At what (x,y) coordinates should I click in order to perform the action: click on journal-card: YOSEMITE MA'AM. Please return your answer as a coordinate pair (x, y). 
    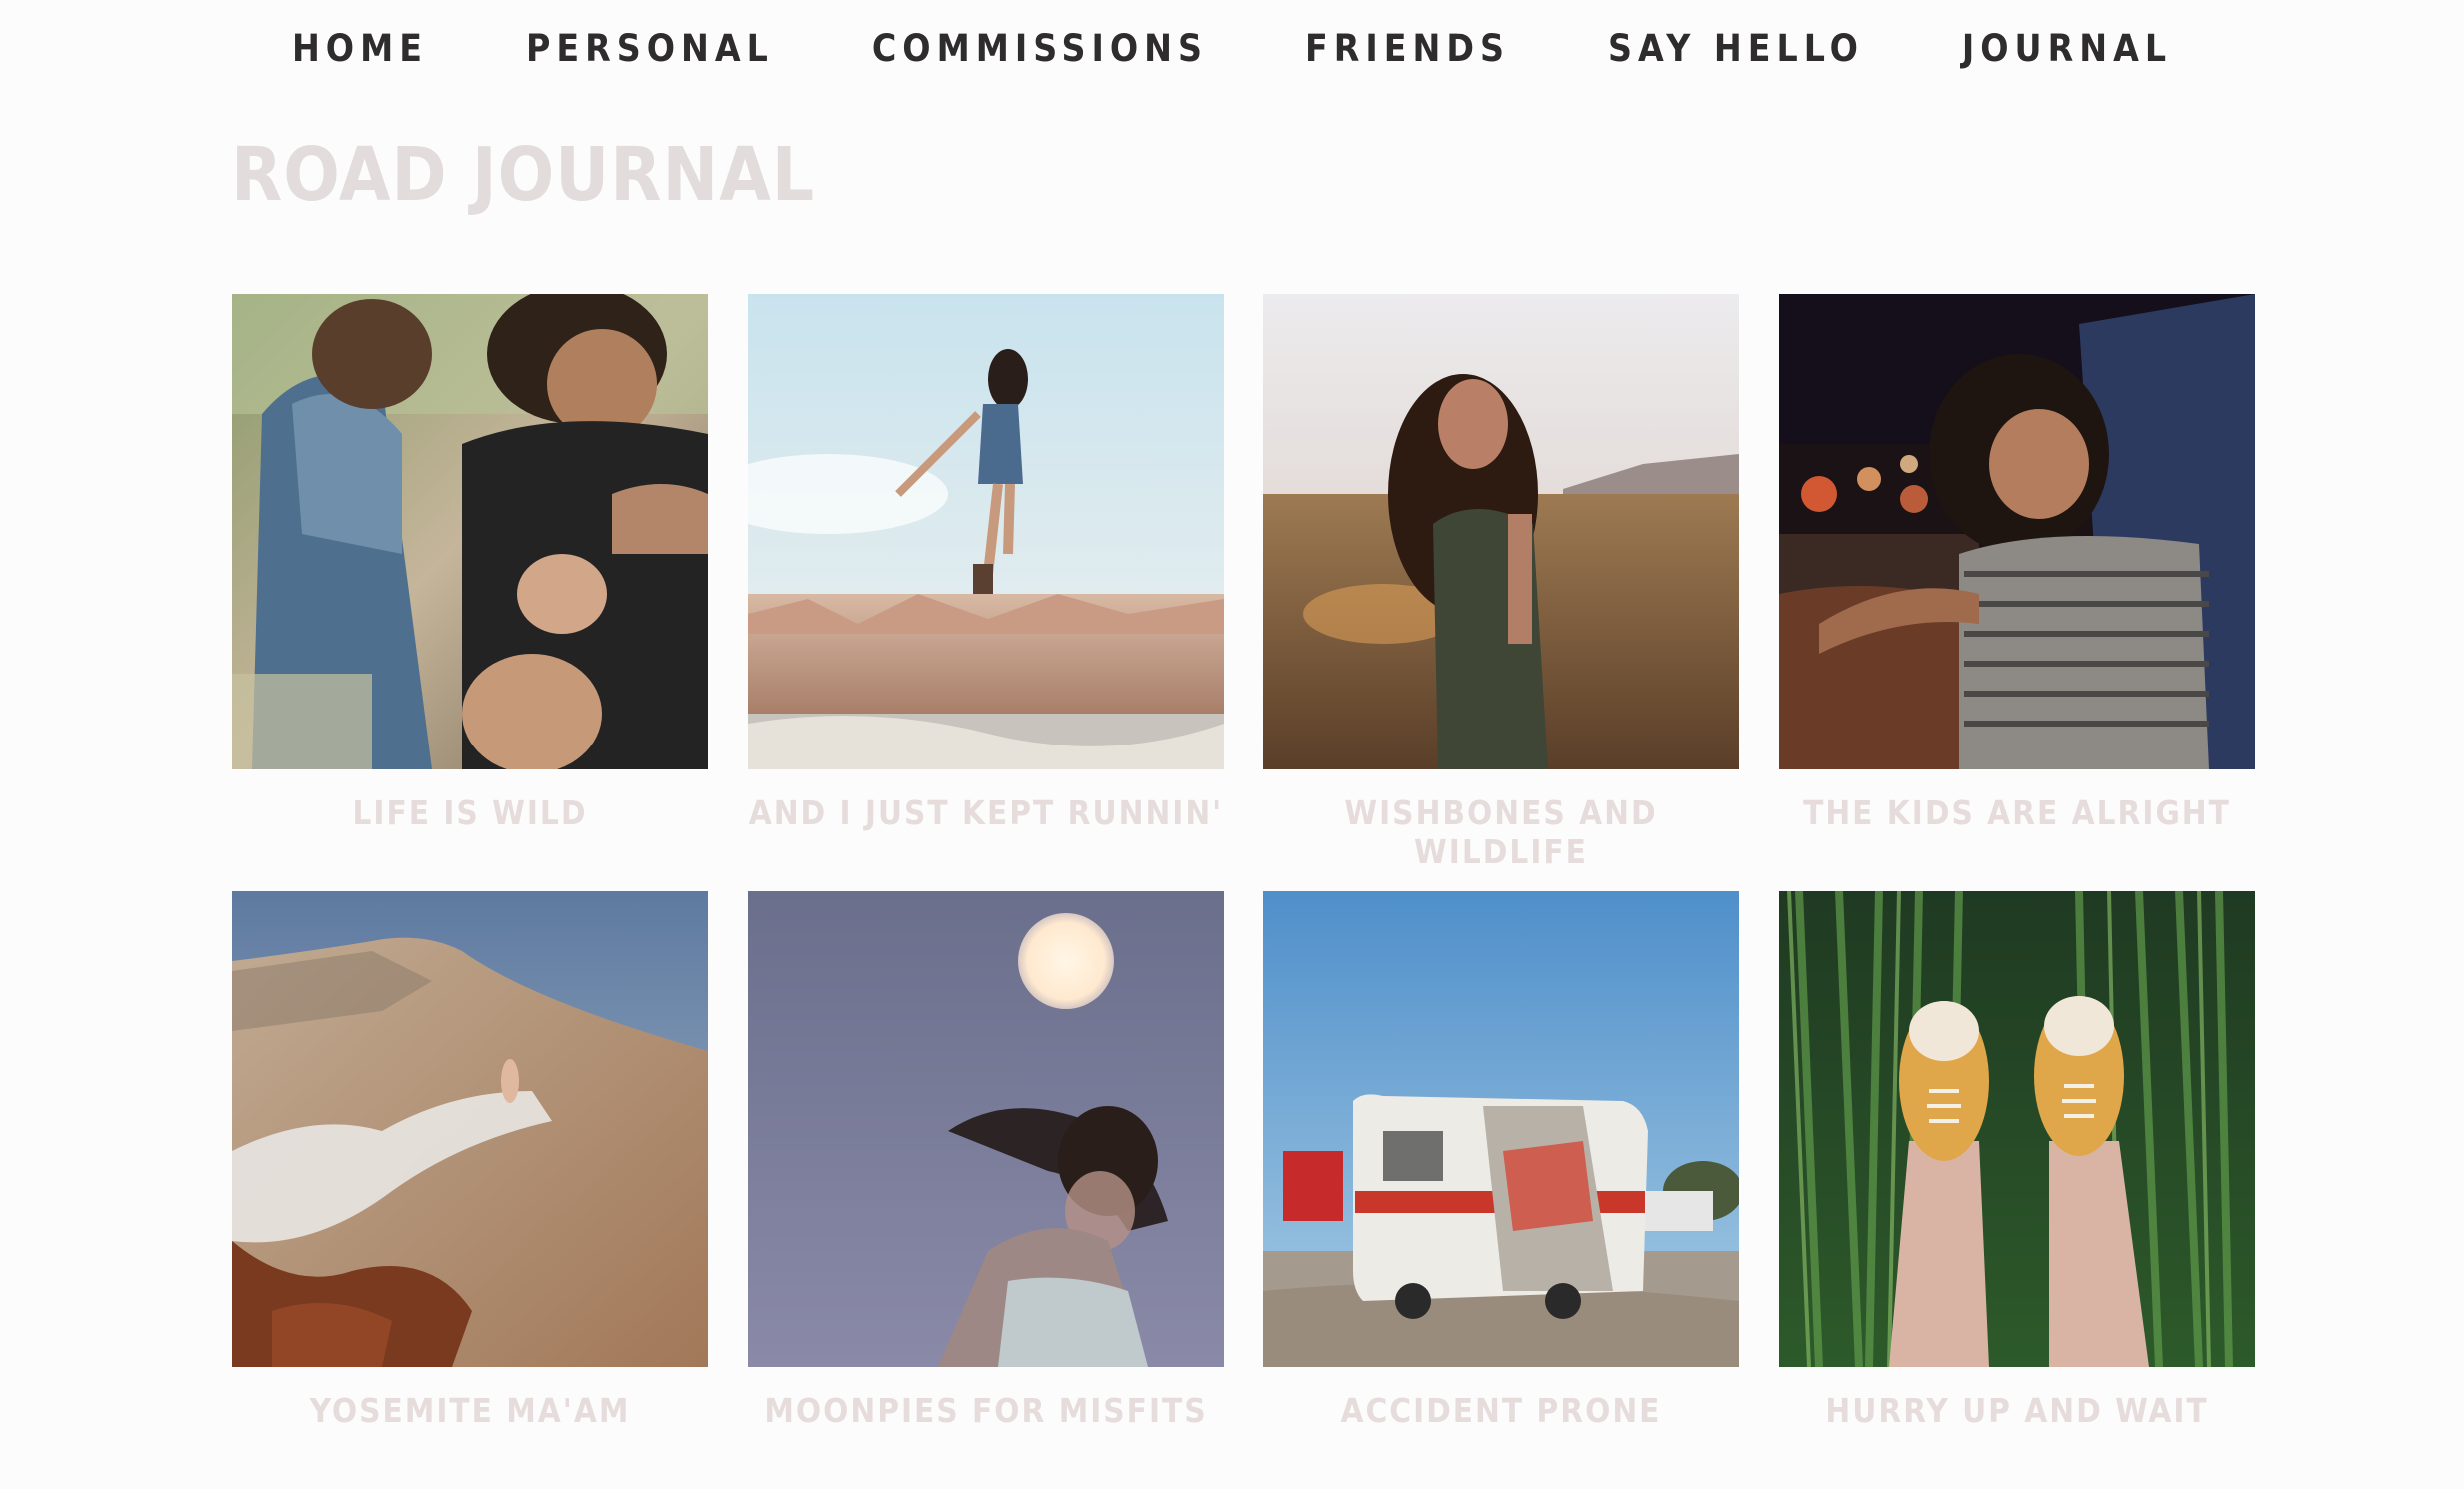
    Looking at the image, I should click on (470, 1190).